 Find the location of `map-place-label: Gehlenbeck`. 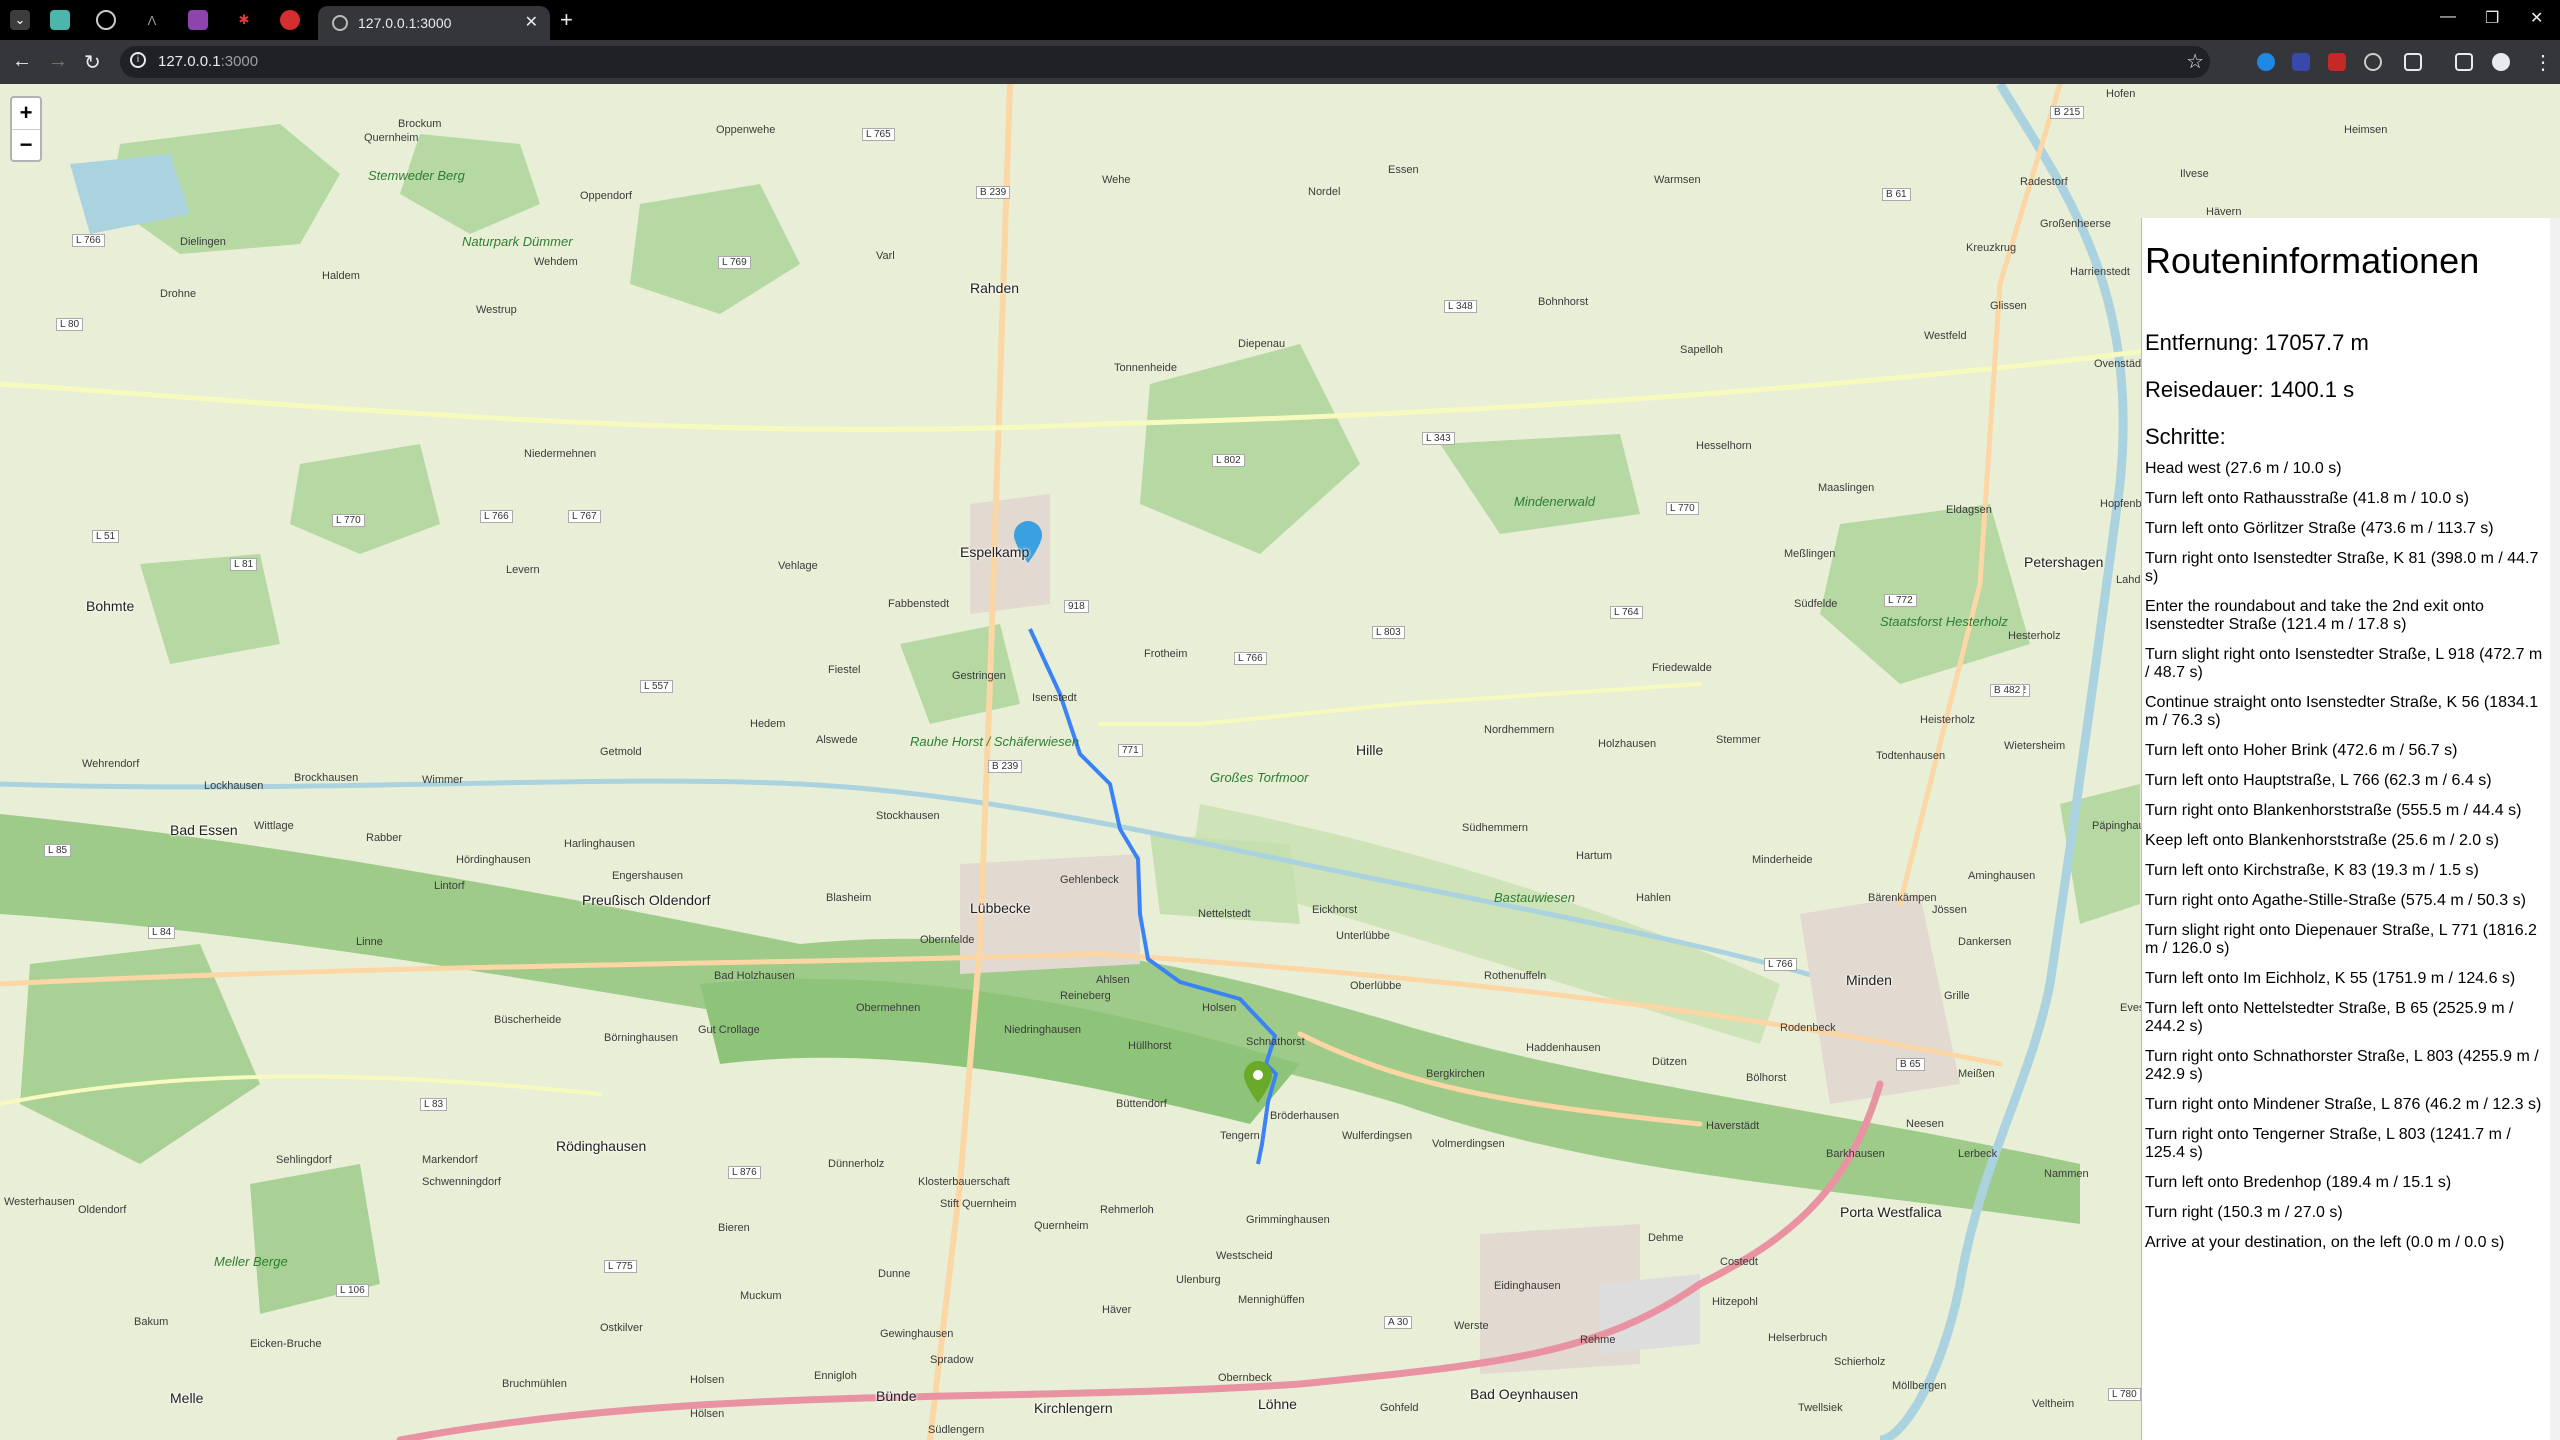

map-place-label: Gehlenbeck is located at coordinates (1089, 880).